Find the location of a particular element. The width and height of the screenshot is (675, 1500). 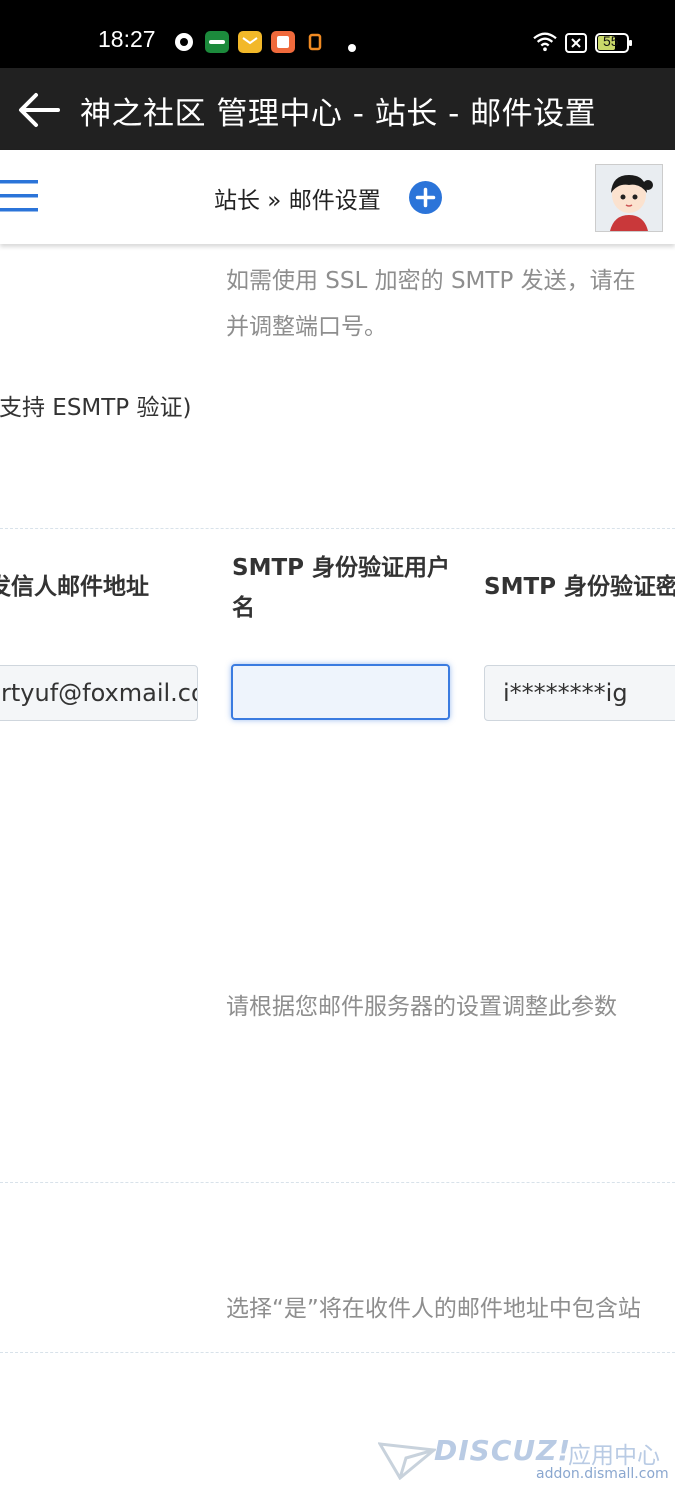

menu-icon is located at coordinates (20, 198).